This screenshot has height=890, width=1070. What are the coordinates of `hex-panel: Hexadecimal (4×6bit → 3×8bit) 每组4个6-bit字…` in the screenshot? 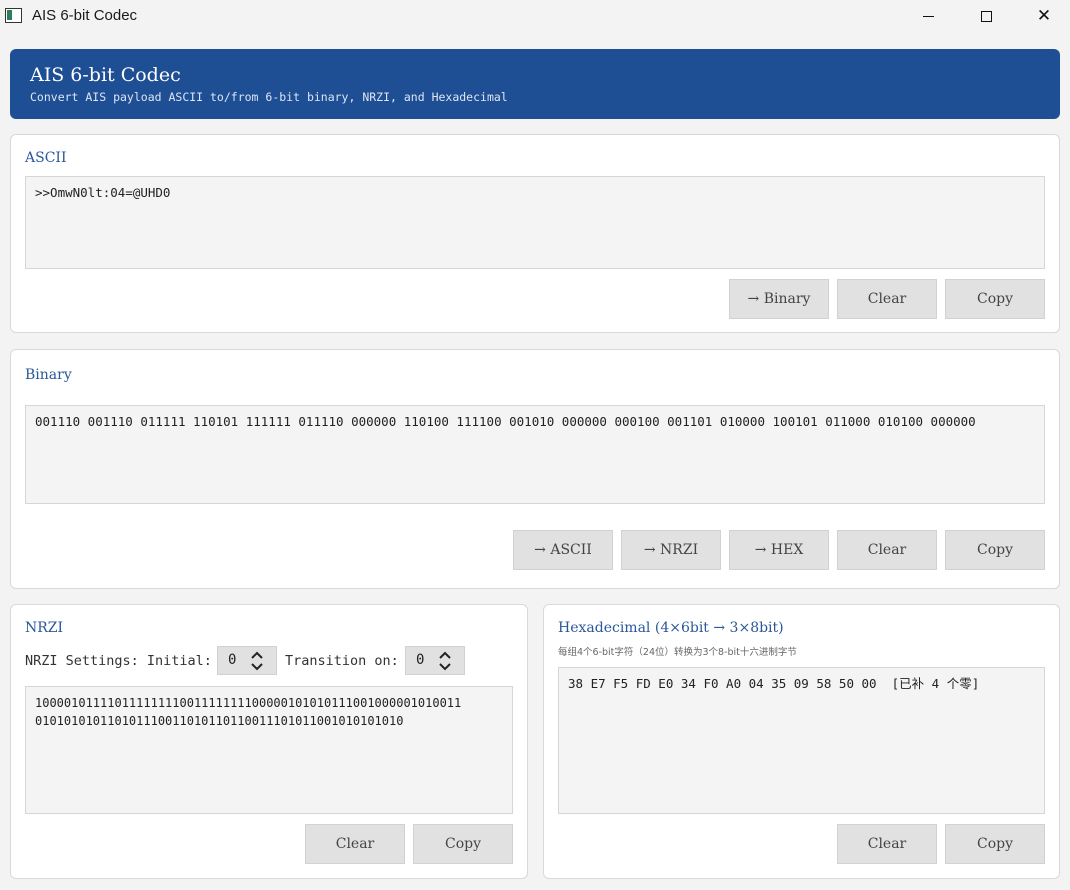 It's located at (801, 741).